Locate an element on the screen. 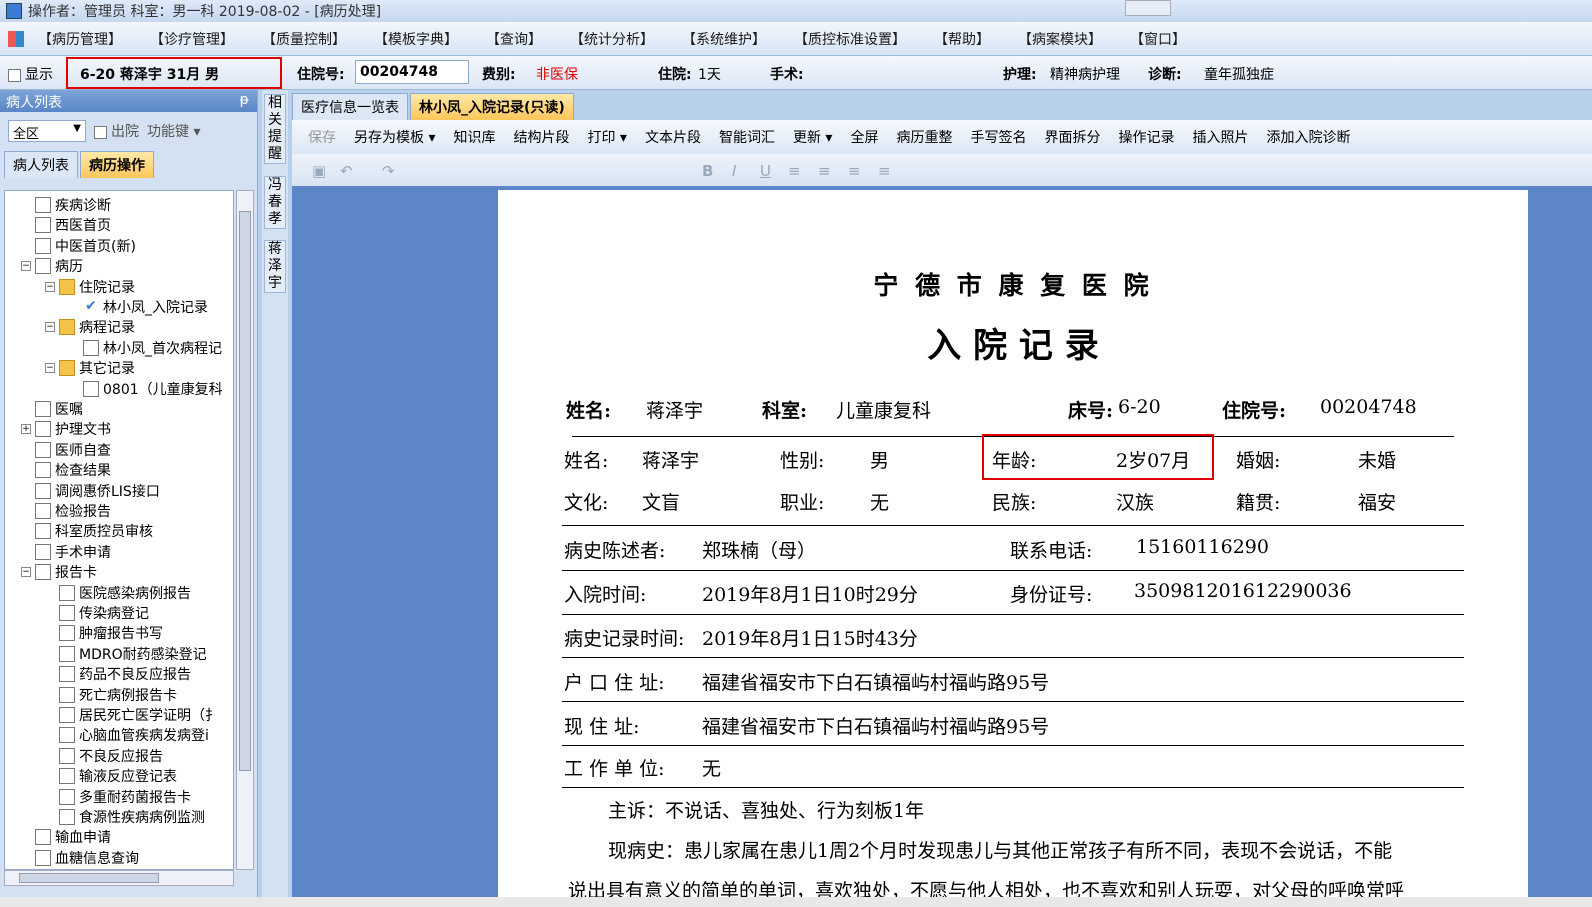 Image resolution: width=1592 pixels, height=907 pixels. tab-doctor-feng: 冯春孝 is located at coordinates (275, 202).